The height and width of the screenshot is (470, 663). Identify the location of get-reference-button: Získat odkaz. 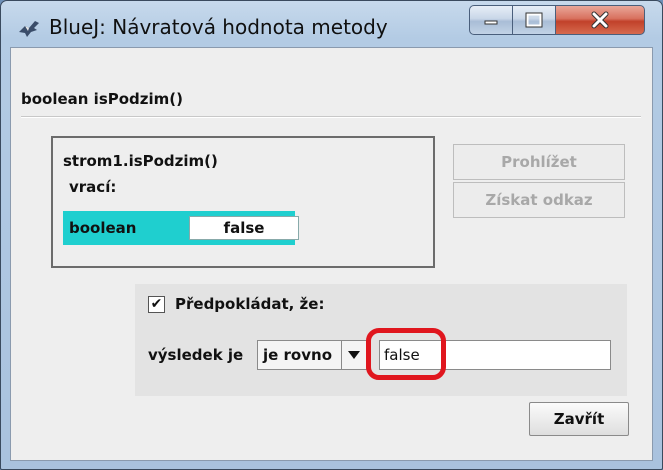
(539, 200).